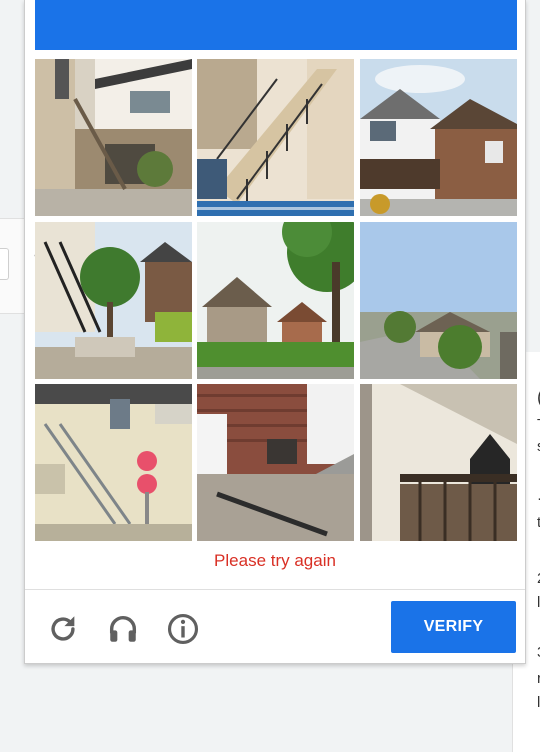 This screenshot has height=752, width=540. What do you see at coordinates (276, 25) in the screenshot?
I see `challenge-header` at bounding box center [276, 25].